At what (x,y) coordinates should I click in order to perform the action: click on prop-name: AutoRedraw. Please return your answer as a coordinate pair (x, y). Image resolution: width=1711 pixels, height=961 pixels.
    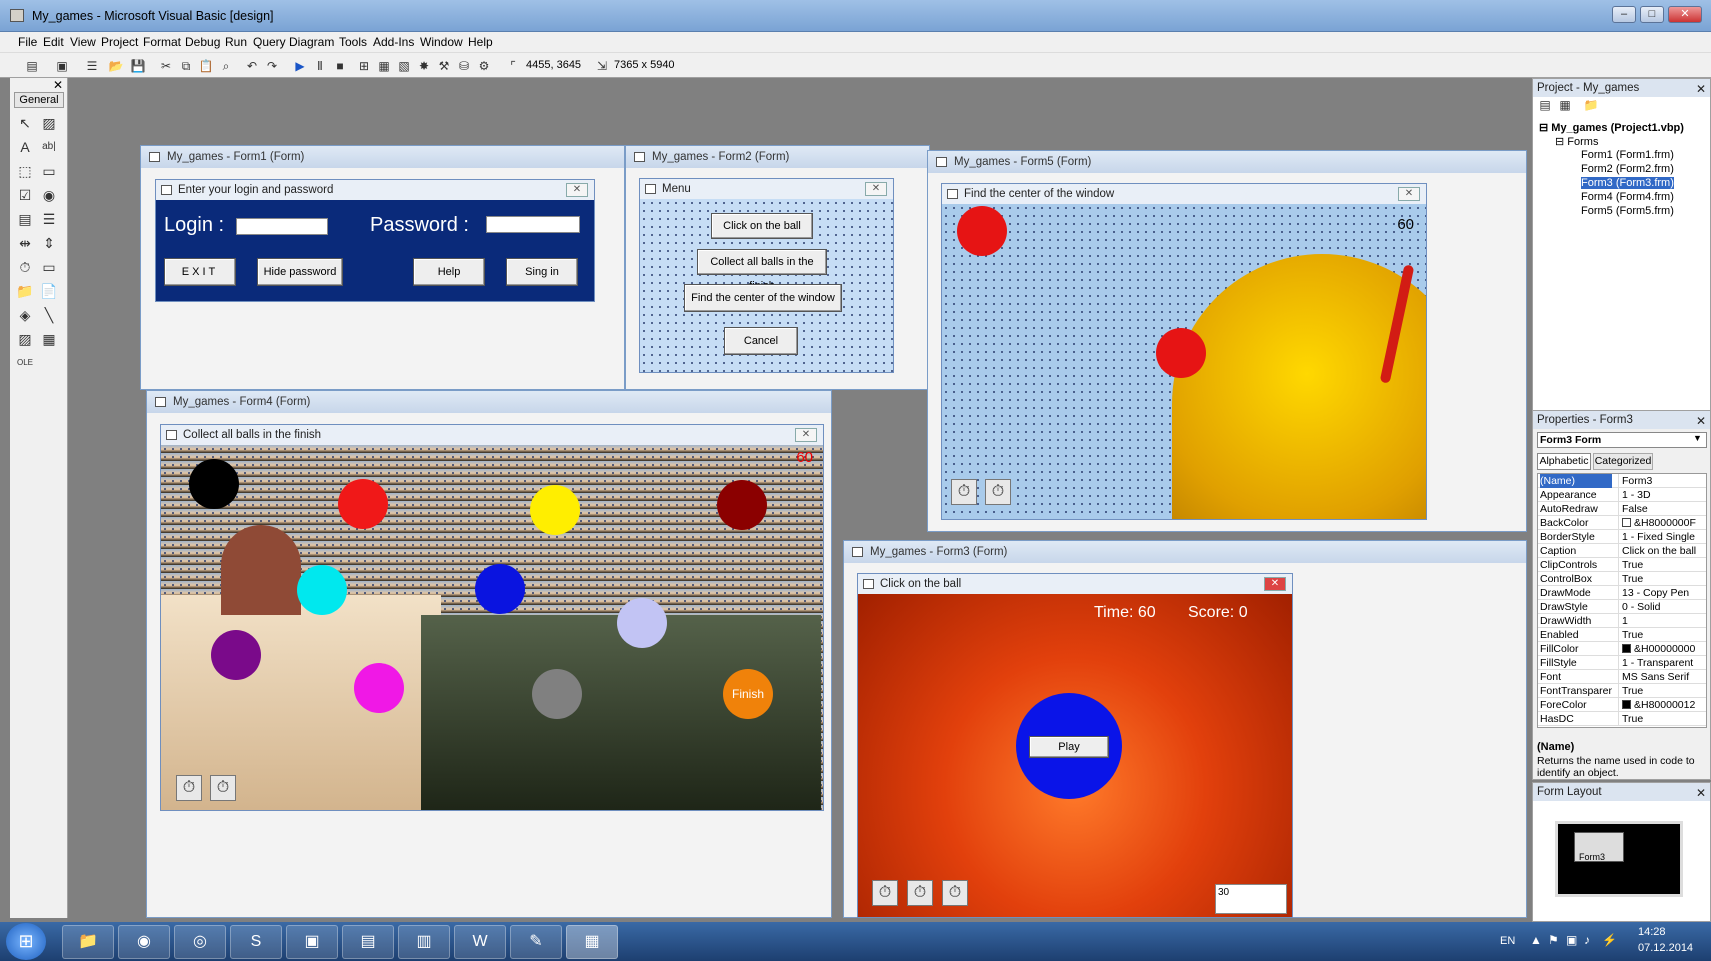
    Looking at the image, I should click on (1576, 509).